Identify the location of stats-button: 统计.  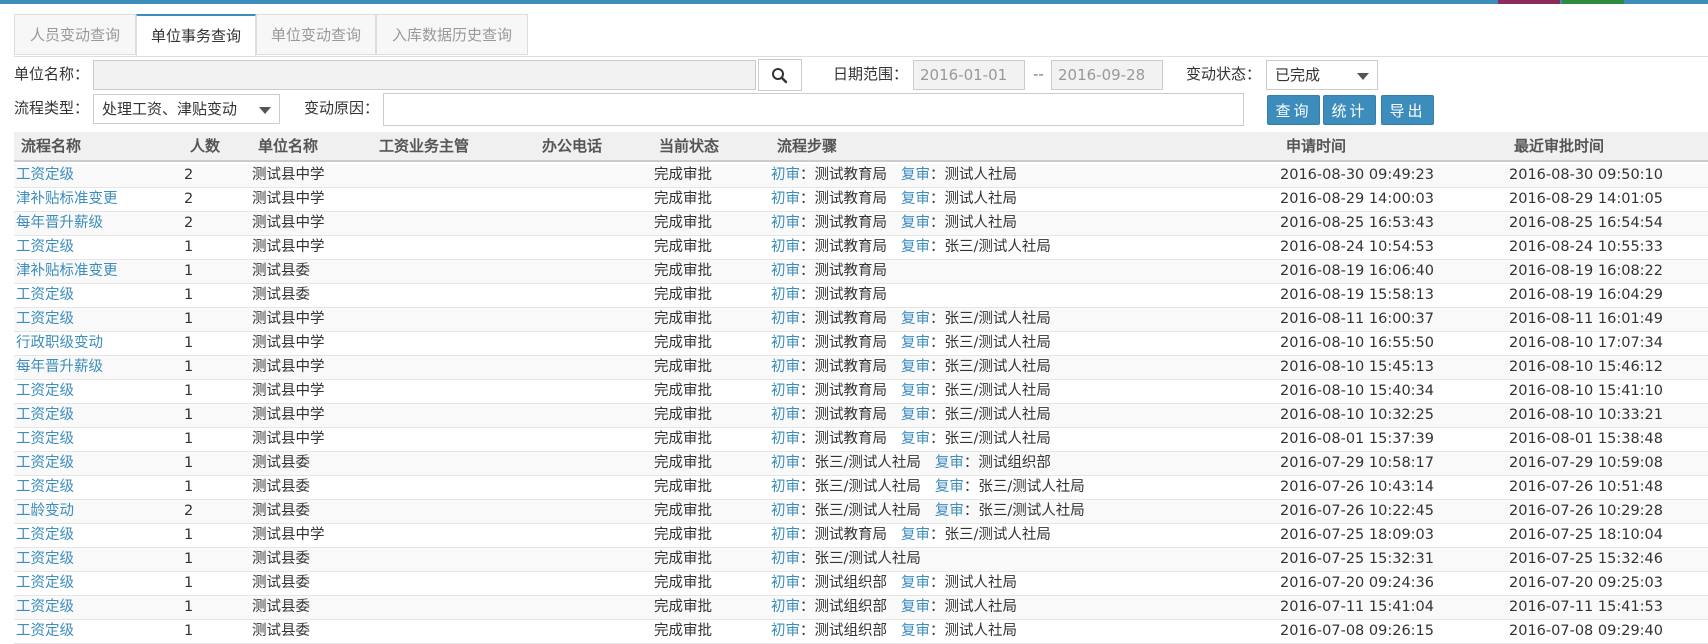
(1349, 110).